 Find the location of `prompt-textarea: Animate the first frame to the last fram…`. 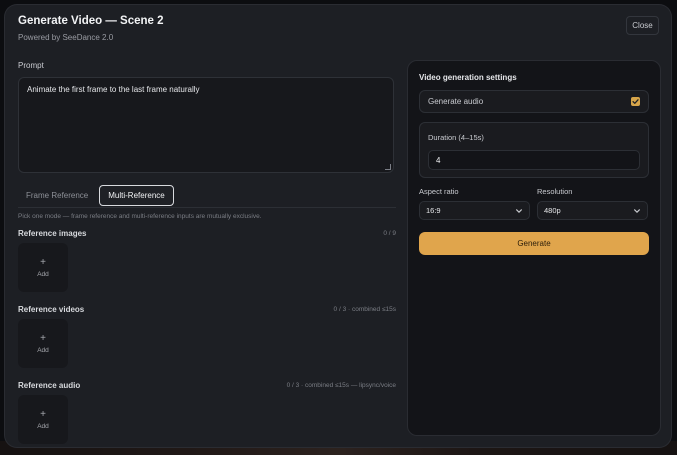

prompt-textarea: Animate the first frame to the last fram… is located at coordinates (206, 125).